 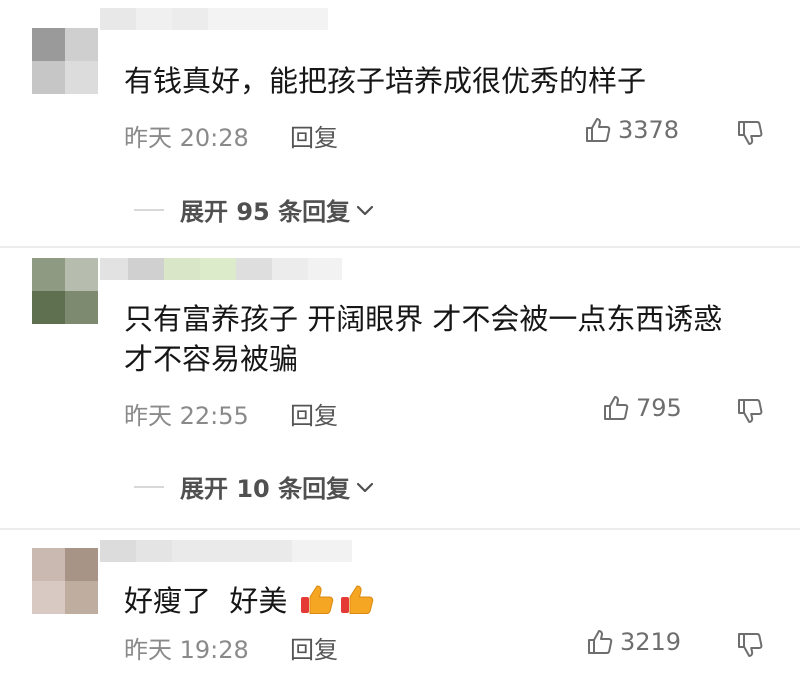 I want to click on expand-label: 展开 10 条回复, so click(x=265, y=489).